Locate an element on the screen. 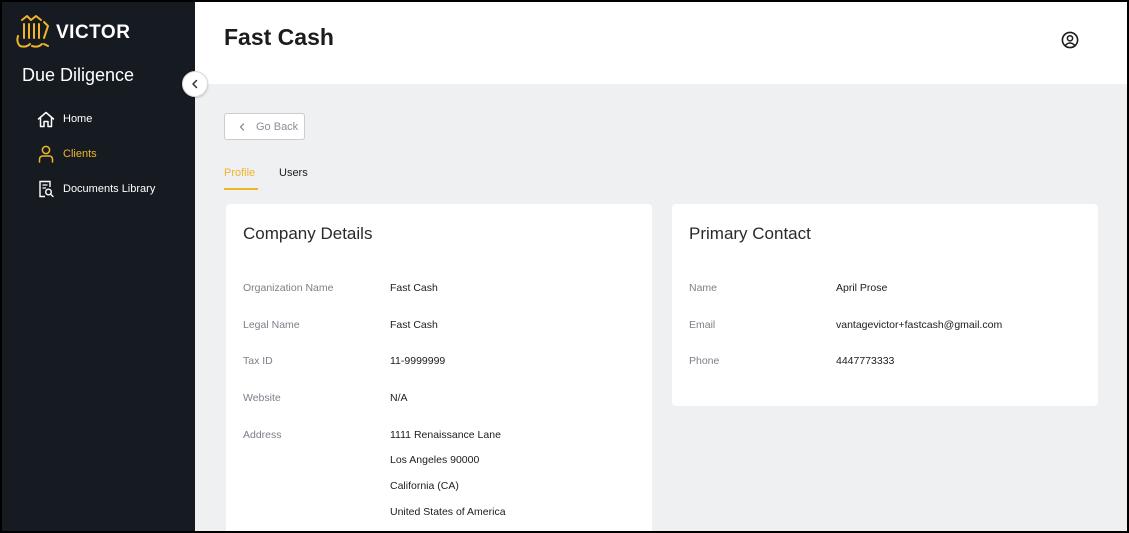 The height and width of the screenshot is (533, 1129). address-line: Los Angeles 90000 is located at coordinates (435, 460).